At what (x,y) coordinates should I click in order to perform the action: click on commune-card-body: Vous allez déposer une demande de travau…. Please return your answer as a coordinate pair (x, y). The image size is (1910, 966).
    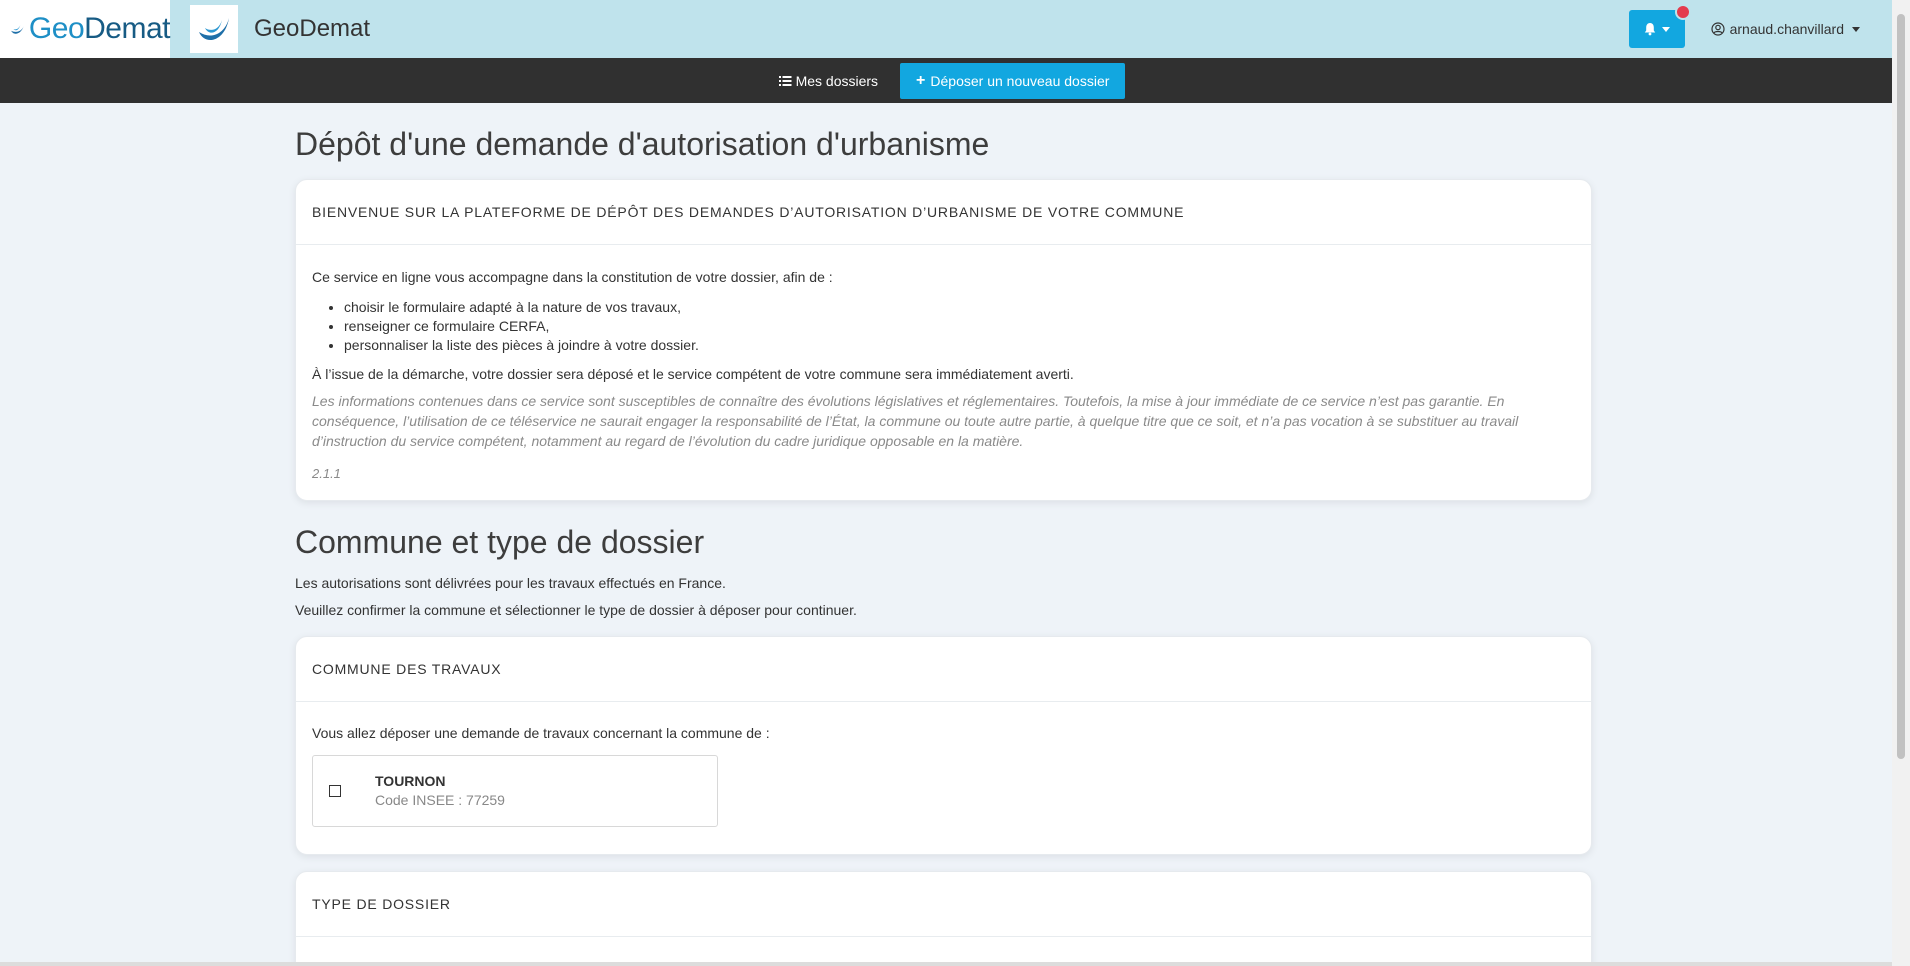
    Looking at the image, I should click on (943, 775).